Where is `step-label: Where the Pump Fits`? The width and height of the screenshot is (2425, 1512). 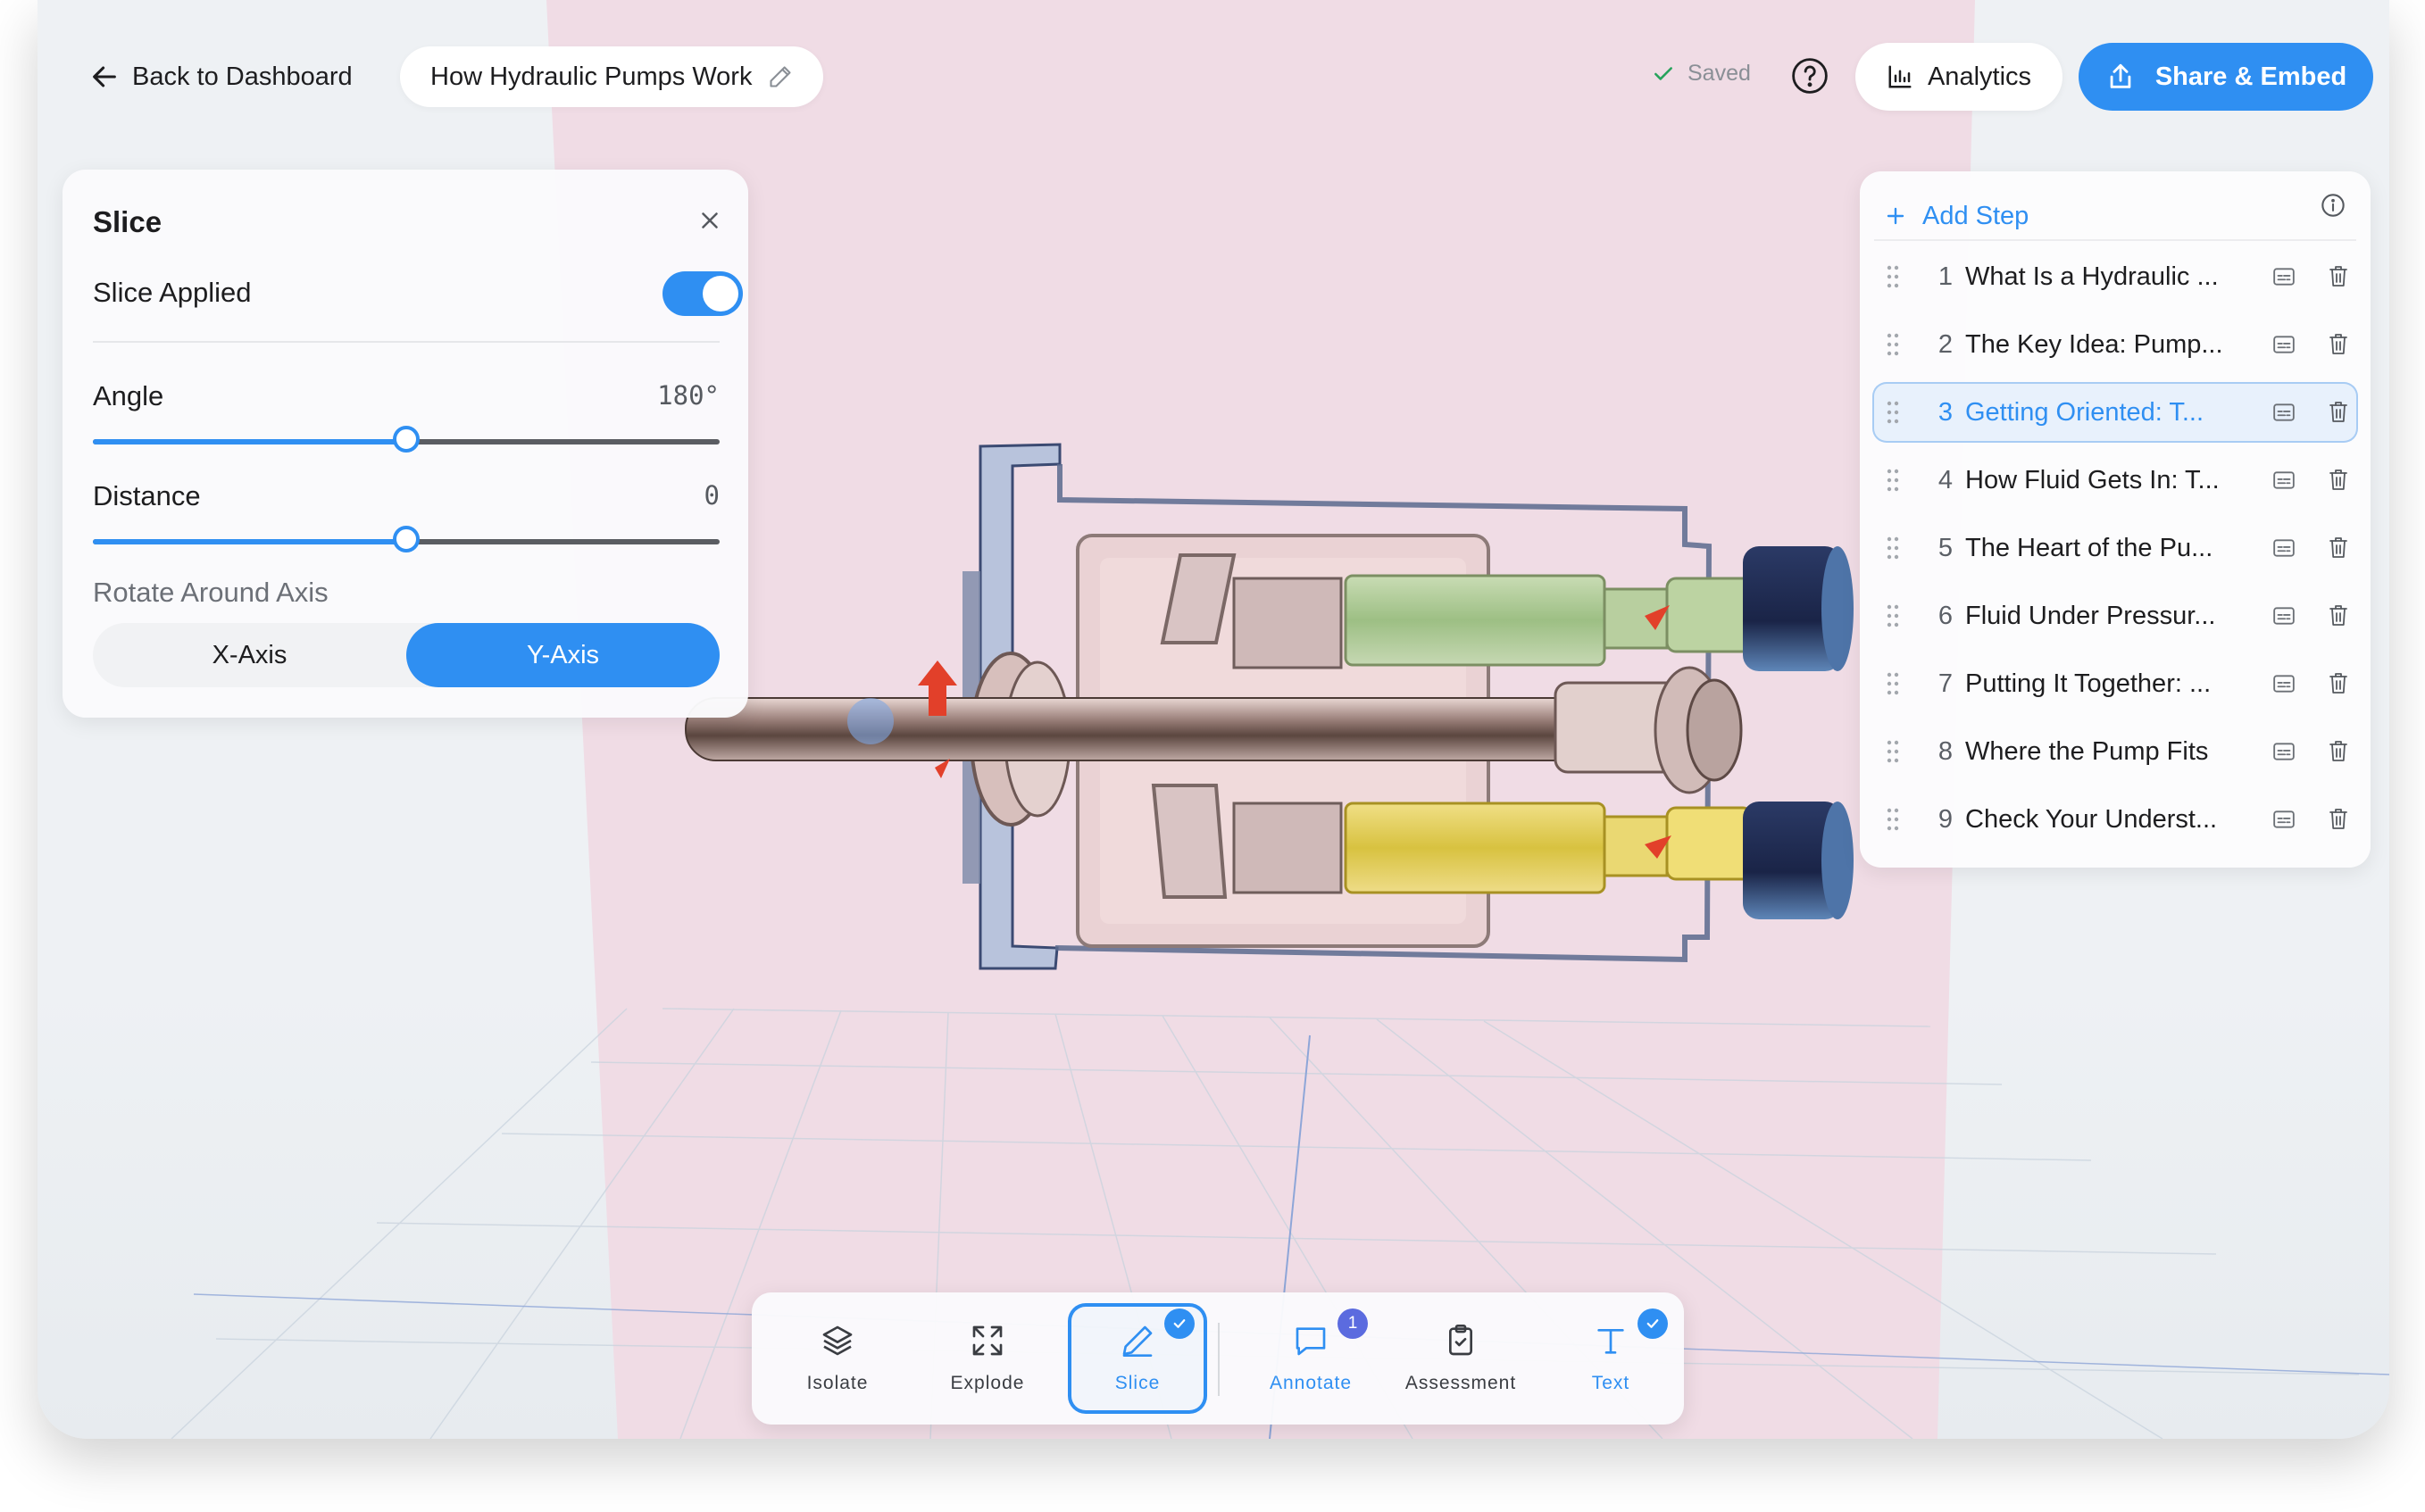 step-label: Where the Pump Fits is located at coordinates (2087, 751).